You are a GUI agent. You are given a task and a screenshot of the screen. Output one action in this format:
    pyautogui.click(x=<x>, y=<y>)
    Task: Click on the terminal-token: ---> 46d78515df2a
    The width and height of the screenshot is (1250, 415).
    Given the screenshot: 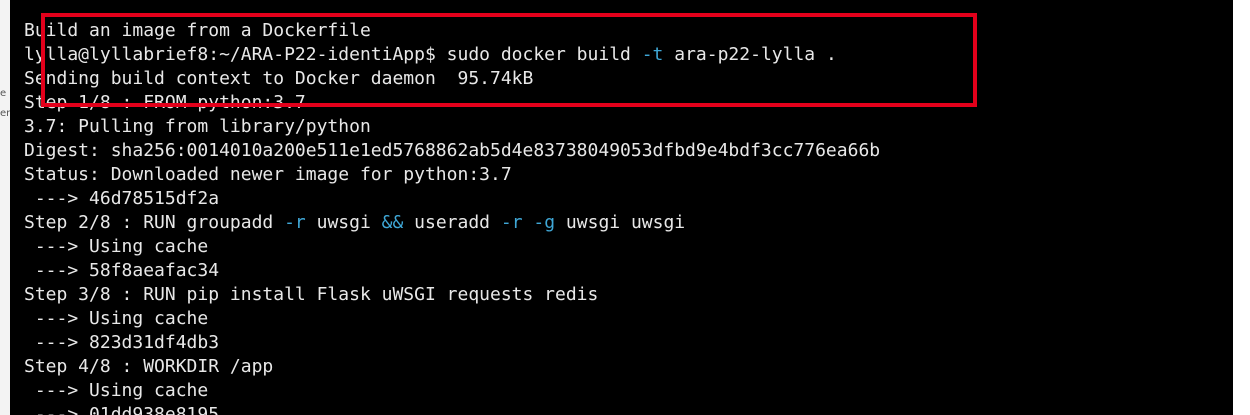 What is the action you would take?
    pyautogui.click(x=122, y=198)
    